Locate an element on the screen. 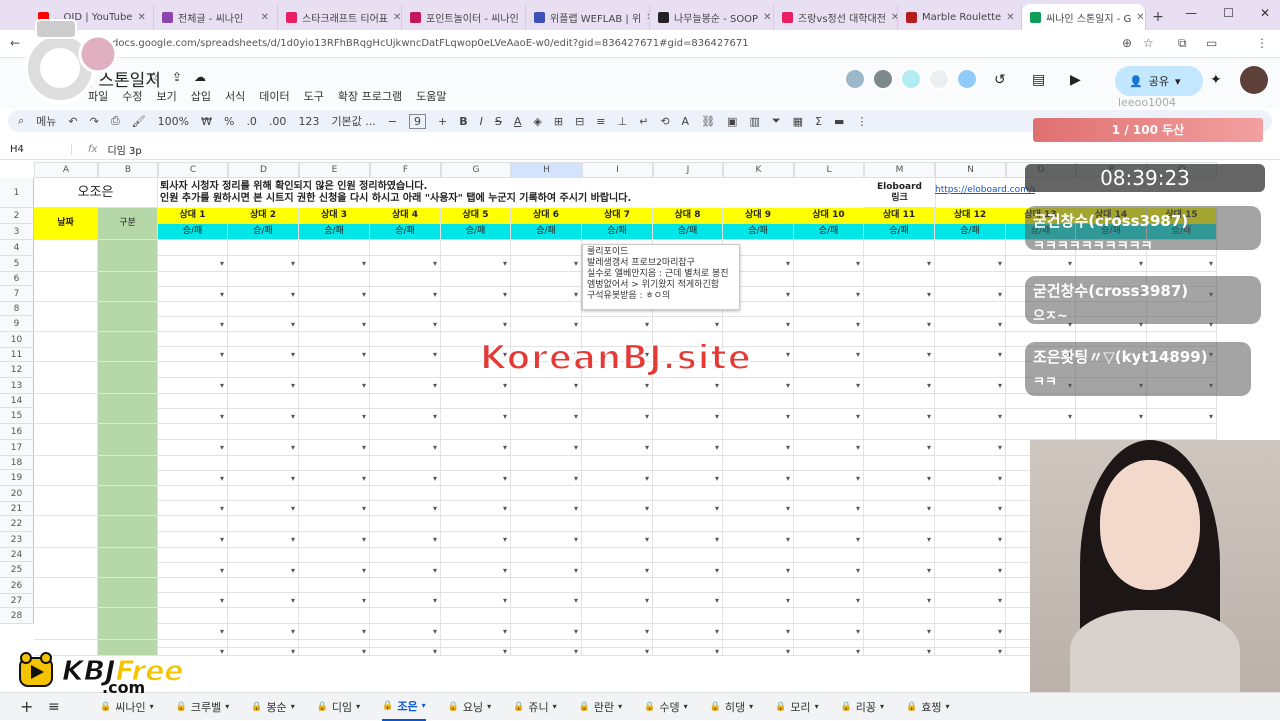 The height and width of the screenshot is (721, 1280). row-header: 19 is located at coordinates (17, 478).